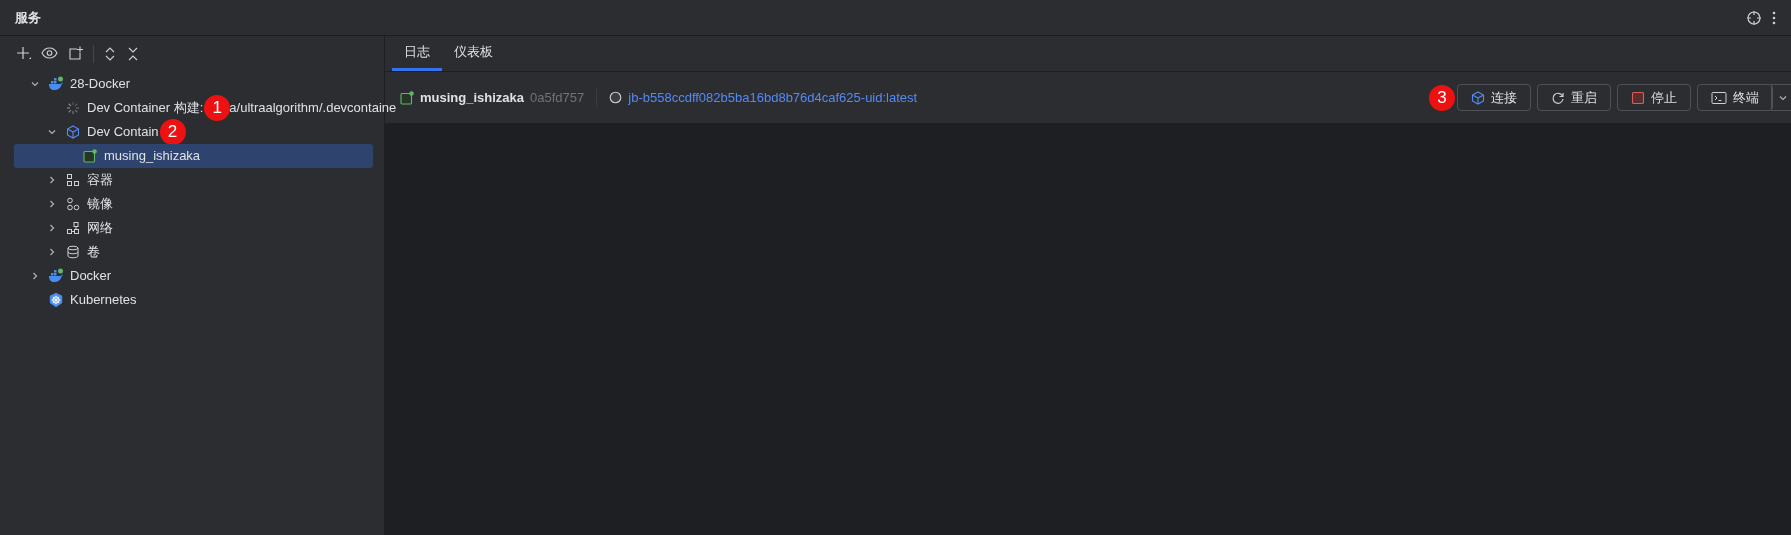 The width and height of the screenshot is (1791, 535). I want to click on add-icon, so click(24, 54).